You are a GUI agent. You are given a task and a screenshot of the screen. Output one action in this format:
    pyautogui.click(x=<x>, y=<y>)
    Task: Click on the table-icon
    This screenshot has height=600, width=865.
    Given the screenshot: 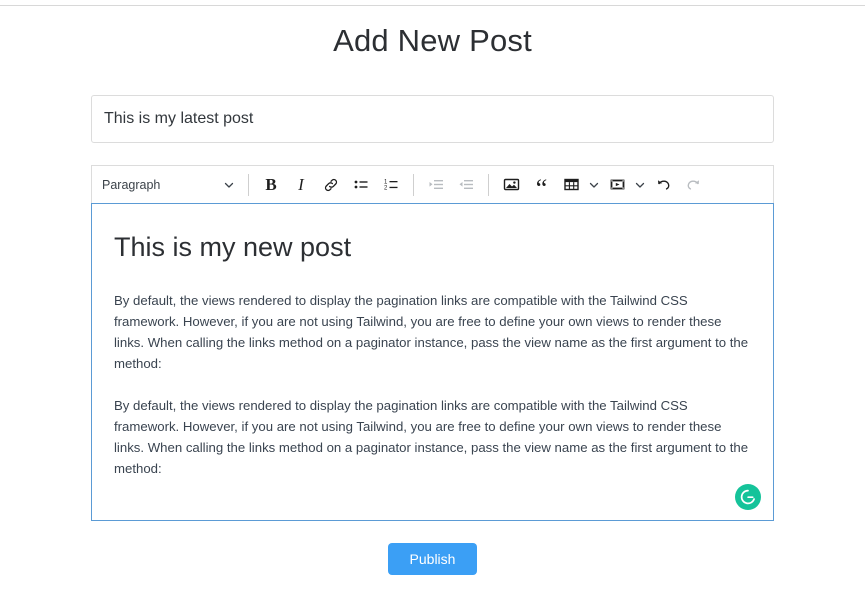 What is the action you would take?
    pyautogui.click(x=571, y=184)
    